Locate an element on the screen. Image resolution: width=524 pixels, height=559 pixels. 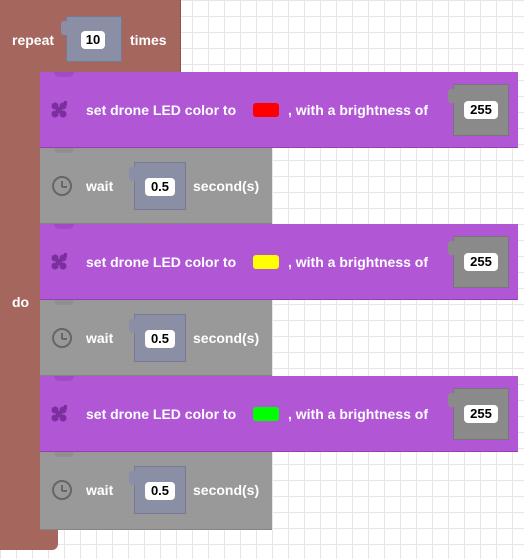
repeat-times-label: times is located at coordinates (148, 40).